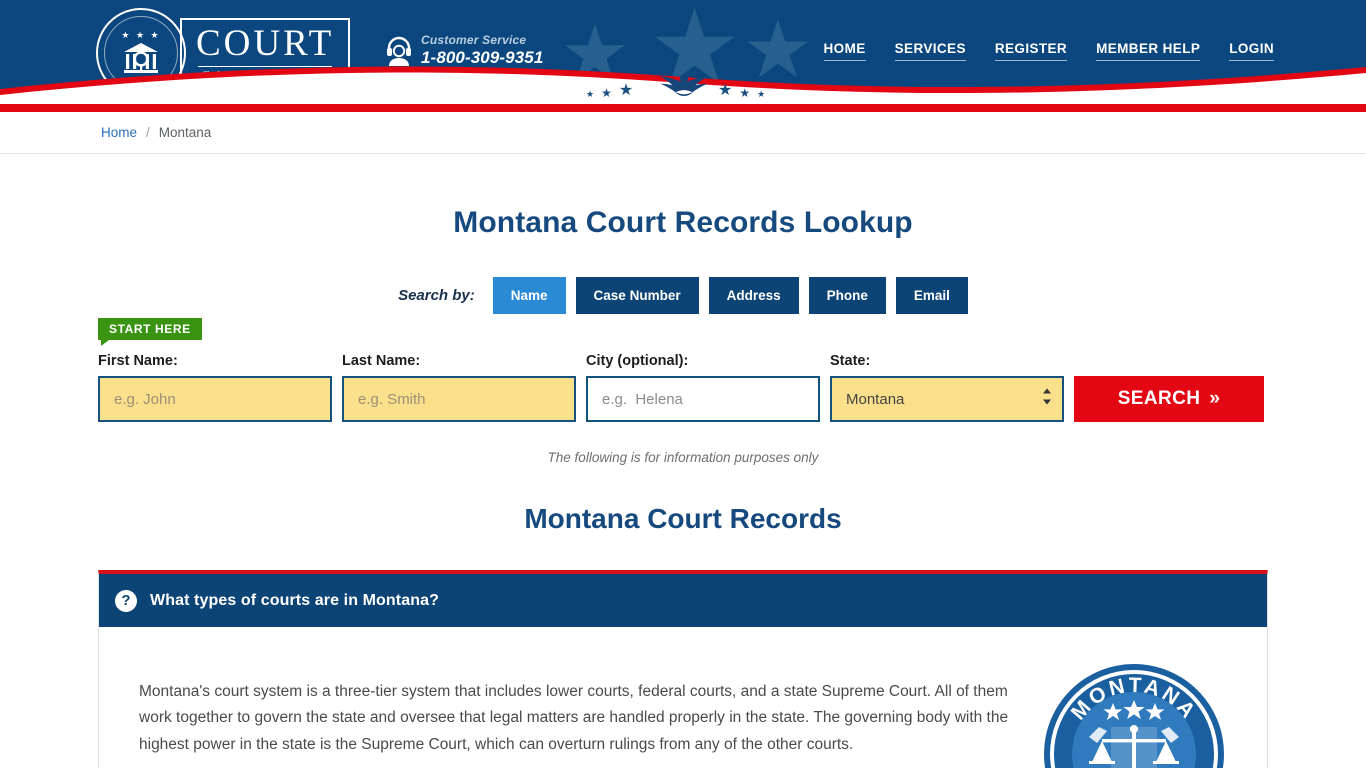 The image size is (1366, 768). I want to click on city-label: City (optional):, so click(637, 361).